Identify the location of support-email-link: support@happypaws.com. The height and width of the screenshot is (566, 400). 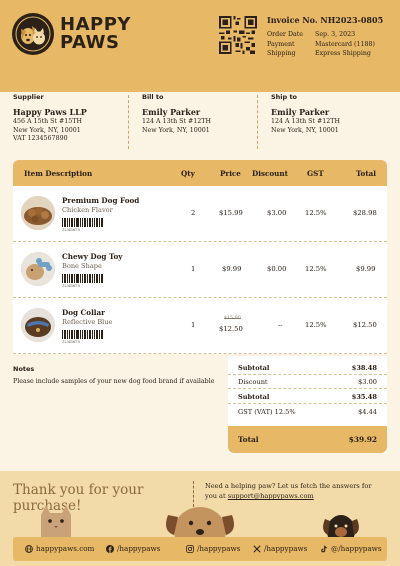
(271, 496).